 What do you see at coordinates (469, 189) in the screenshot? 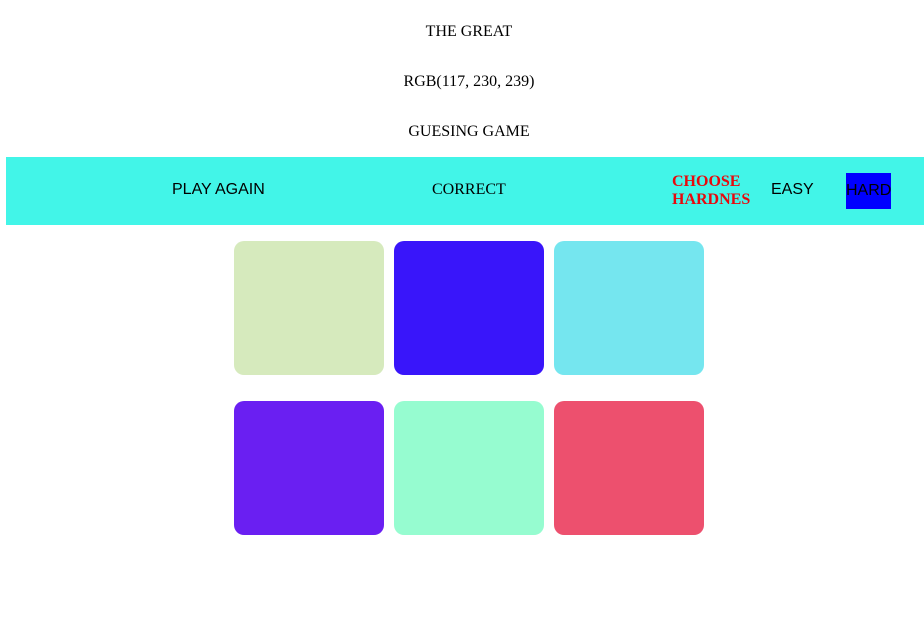
I see `status-message: CORRECT` at bounding box center [469, 189].